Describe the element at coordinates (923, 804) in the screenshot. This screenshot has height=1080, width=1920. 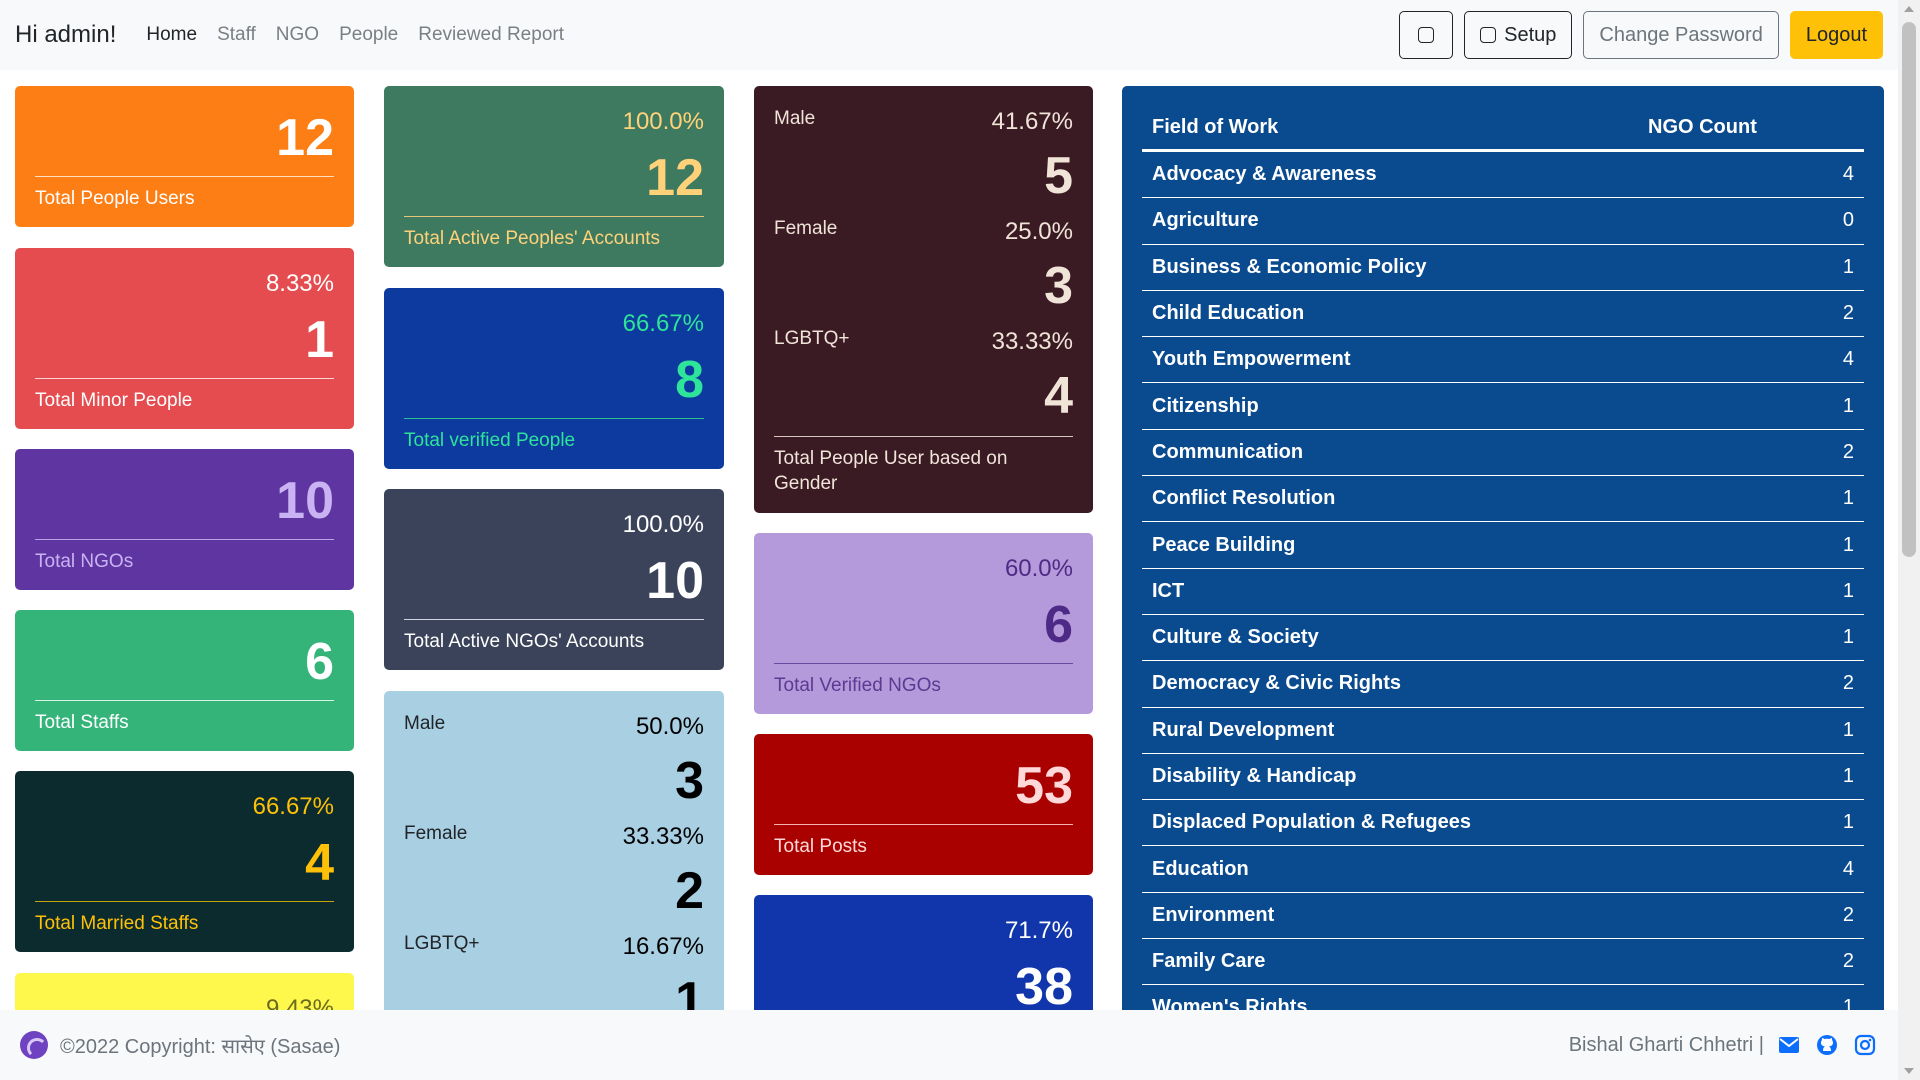
I see `card-total-posts: 53 Total Posts` at that location.